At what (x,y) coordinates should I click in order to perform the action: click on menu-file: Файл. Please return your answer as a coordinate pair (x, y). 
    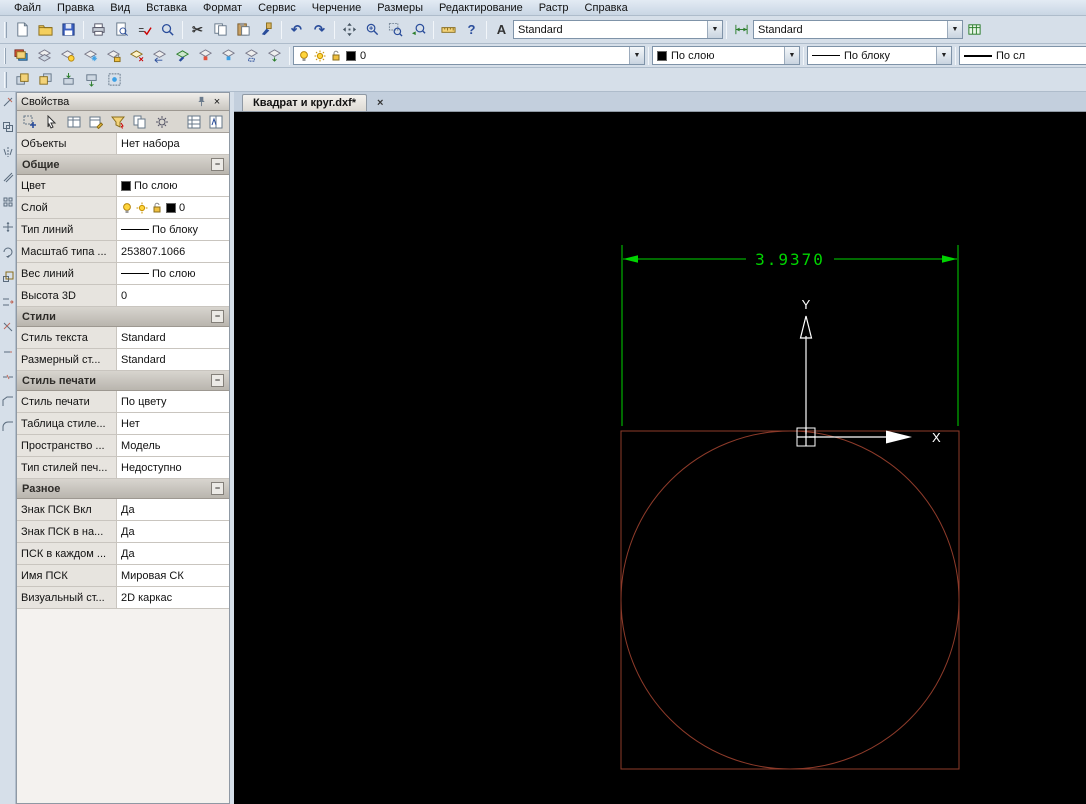
    Looking at the image, I should click on (27, 8).